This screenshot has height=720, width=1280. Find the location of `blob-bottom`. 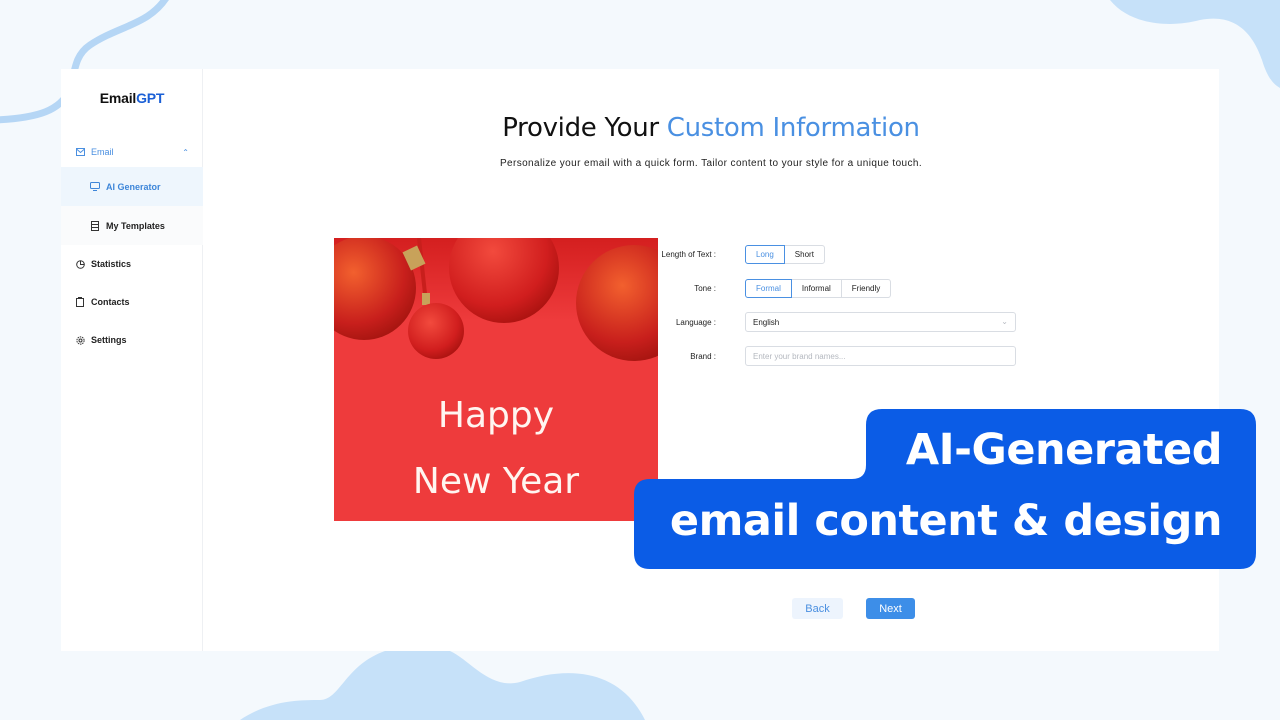

blob-bottom is located at coordinates (442, 685).